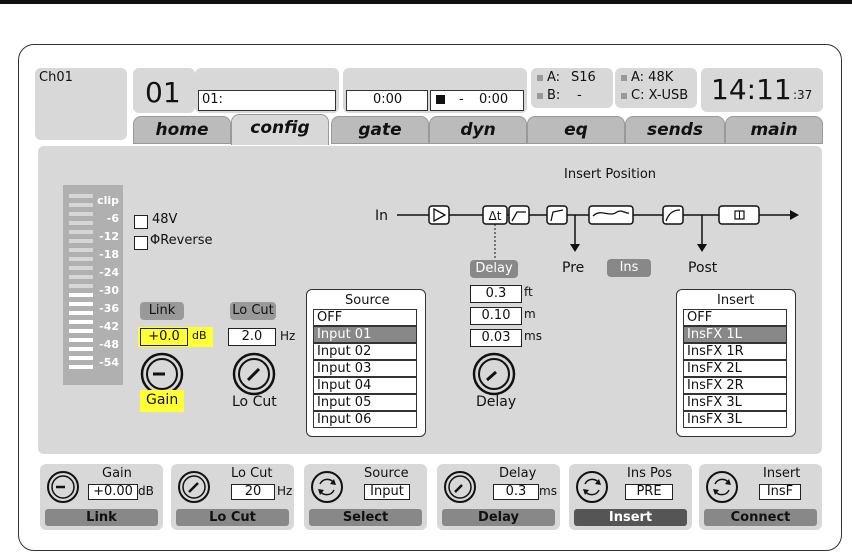 The height and width of the screenshot is (556, 852). I want to click on insert-item: InsFX 1R, so click(735, 351).